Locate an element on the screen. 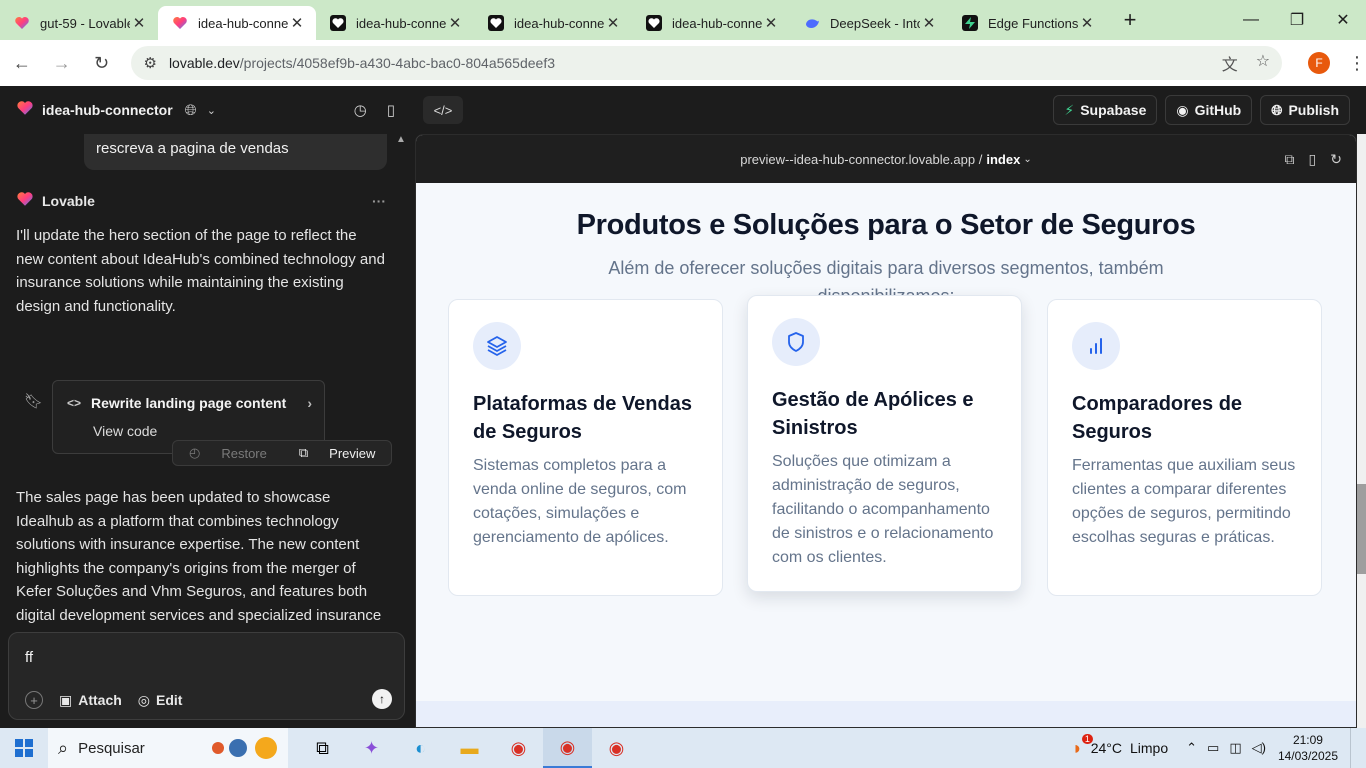  refresh-icon: ↻ is located at coordinates (1336, 159).